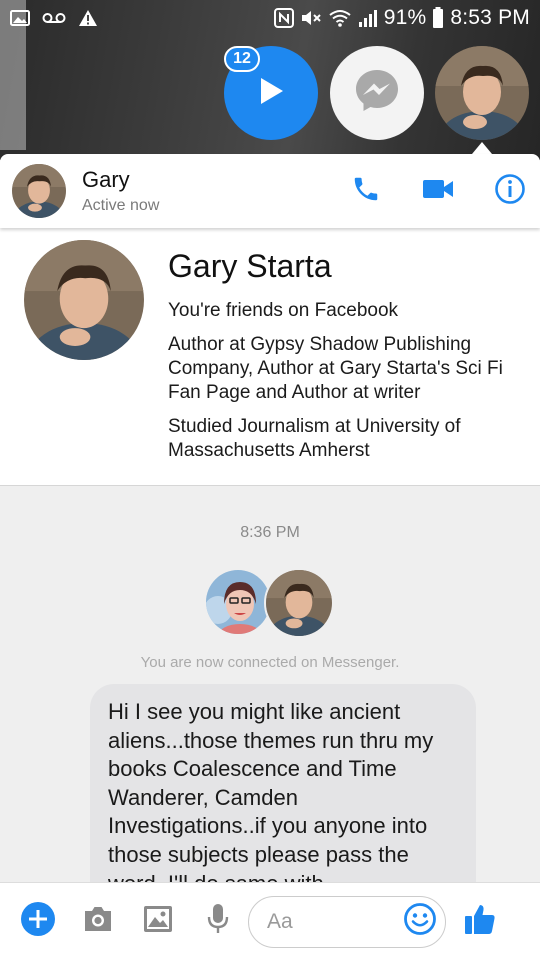 The height and width of the screenshot is (960, 540). I want to click on emoji-button, so click(420, 922).